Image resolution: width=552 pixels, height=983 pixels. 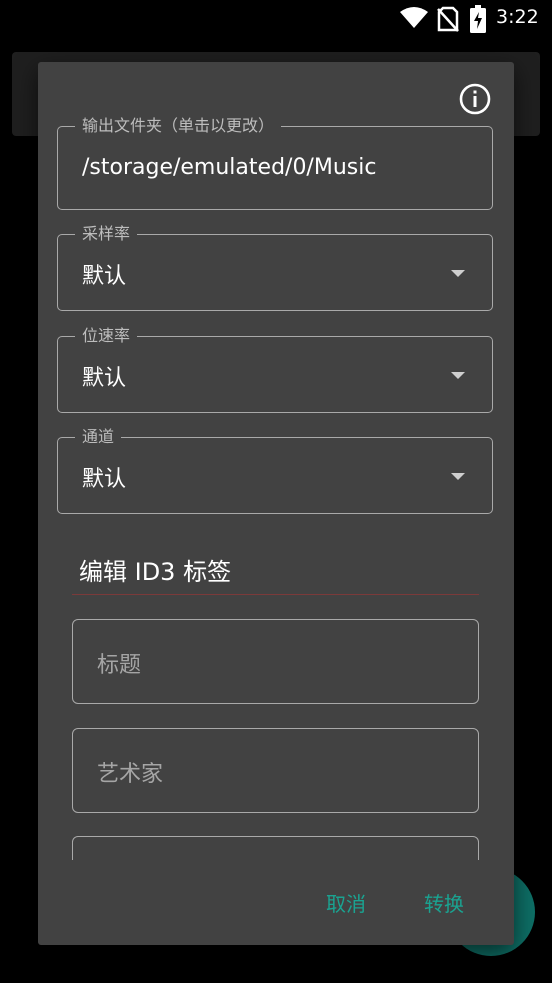 What do you see at coordinates (119, 665) in the screenshot?
I see `title-placeholder: 标题` at bounding box center [119, 665].